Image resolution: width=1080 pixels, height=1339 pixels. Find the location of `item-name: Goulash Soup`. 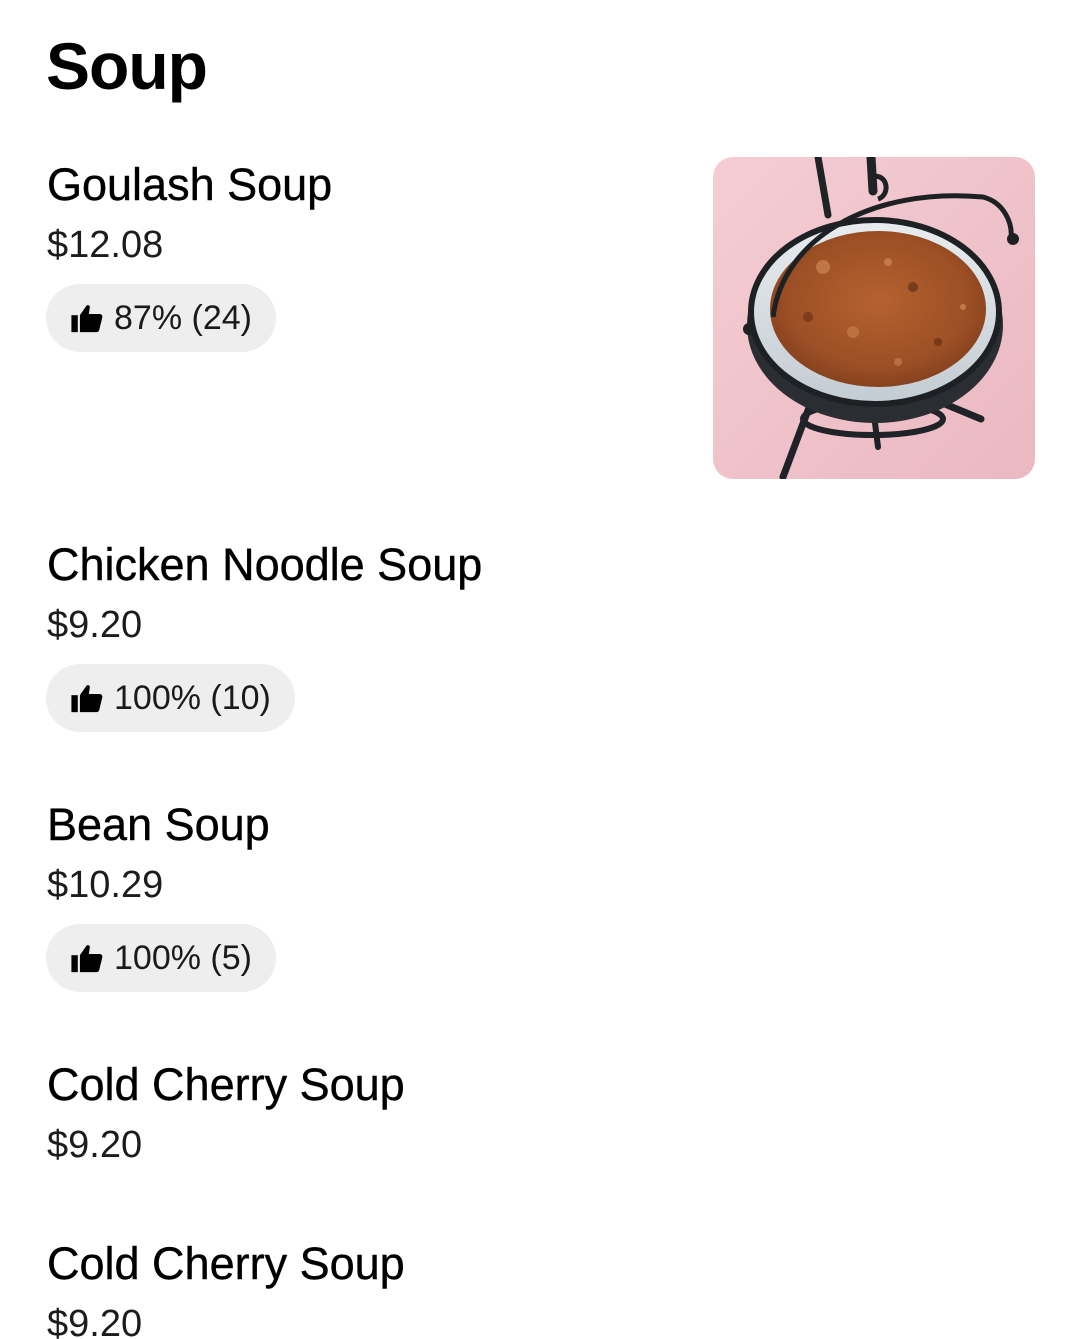

item-name: Goulash Soup is located at coordinates (190, 184).